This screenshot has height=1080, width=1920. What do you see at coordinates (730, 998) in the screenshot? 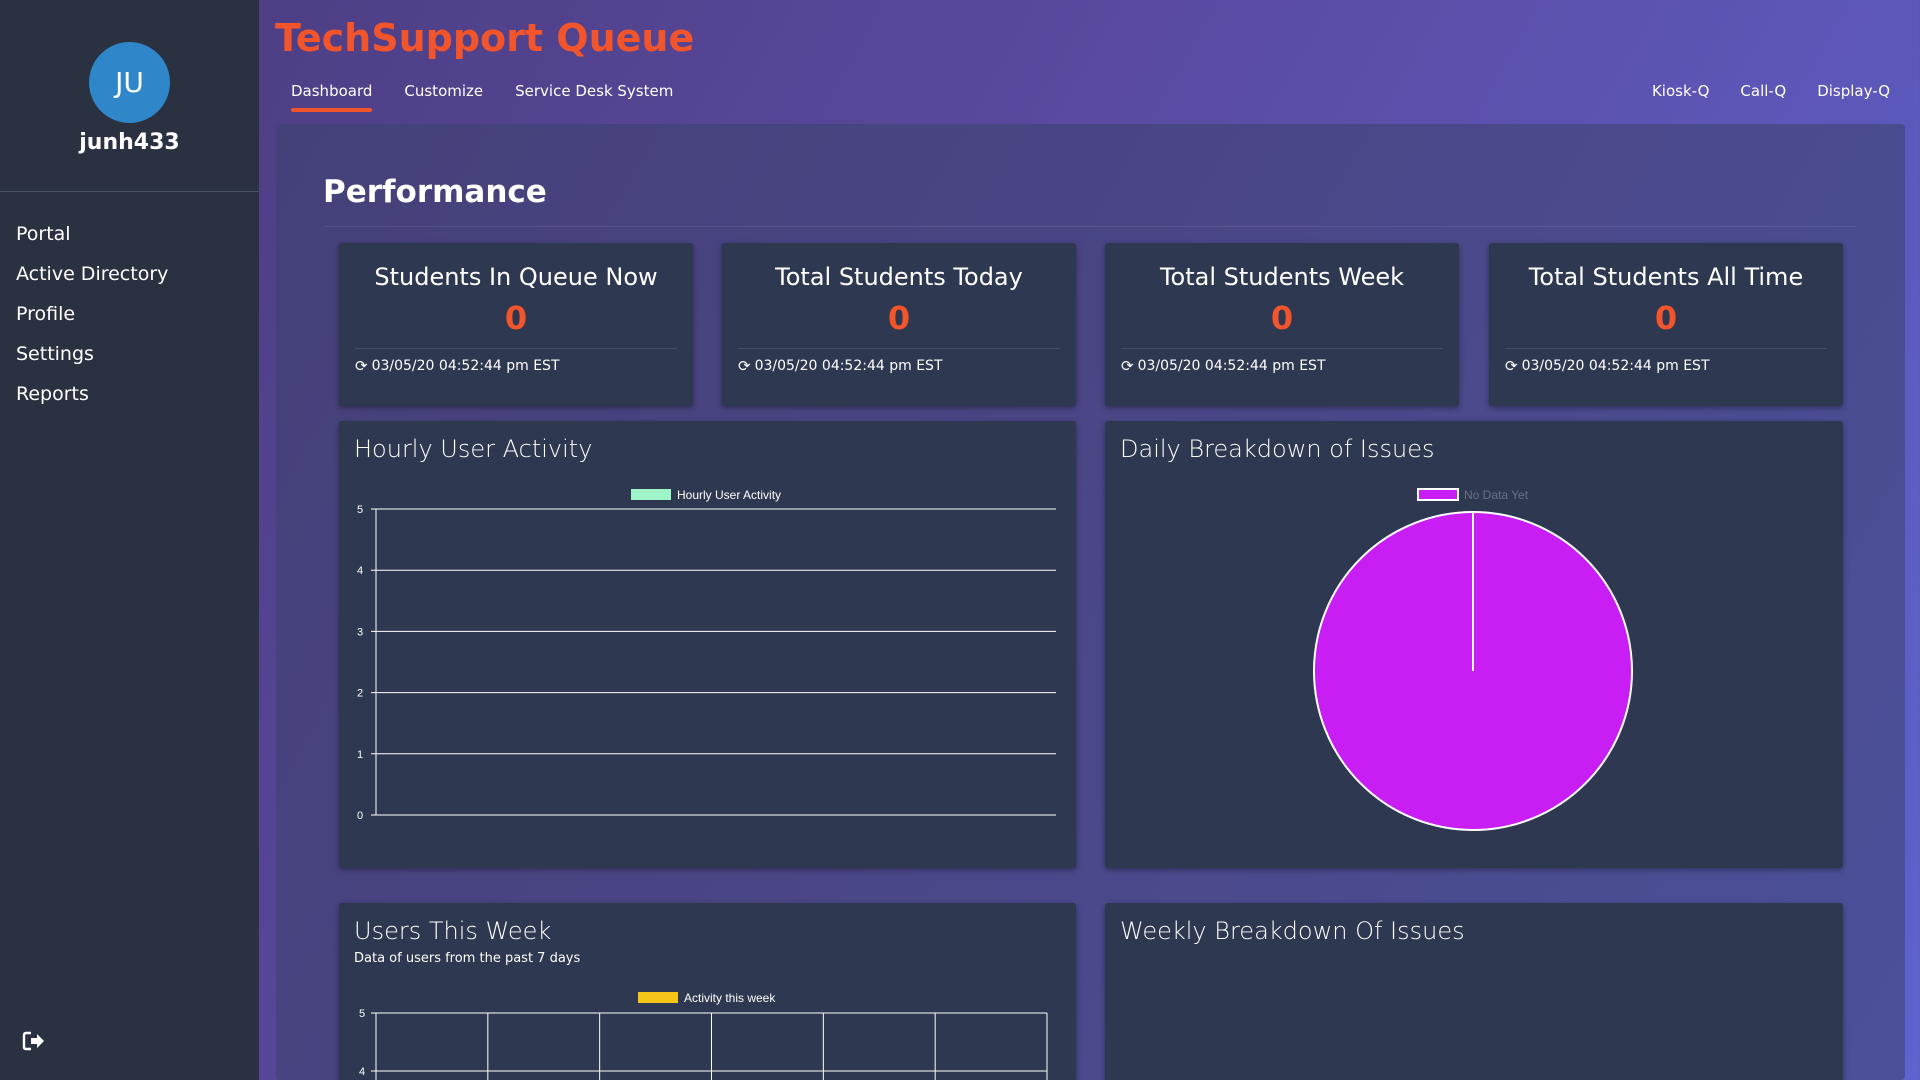
I see `legend-label: Activity this week` at bounding box center [730, 998].